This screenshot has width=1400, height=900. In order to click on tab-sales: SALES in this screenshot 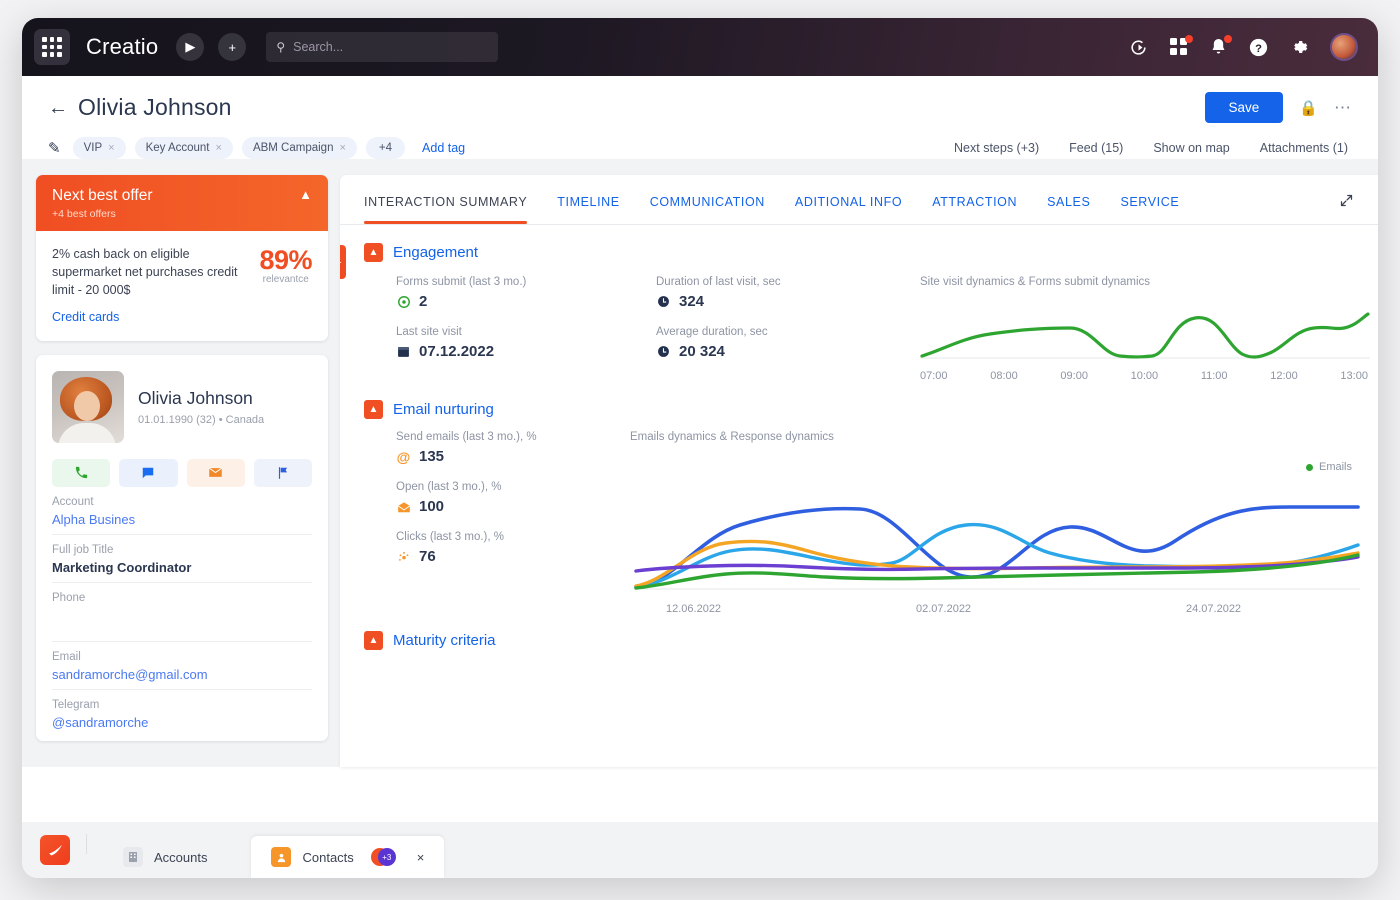, I will do `click(1068, 209)`.